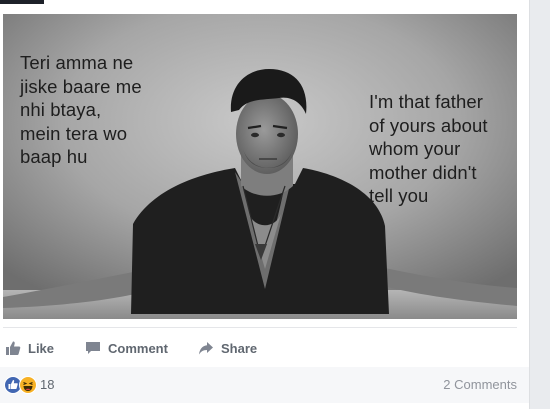 Image resolution: width=550 pixels, height=409 pixels. I want to click on actions-top-divider, so click(260, 327).